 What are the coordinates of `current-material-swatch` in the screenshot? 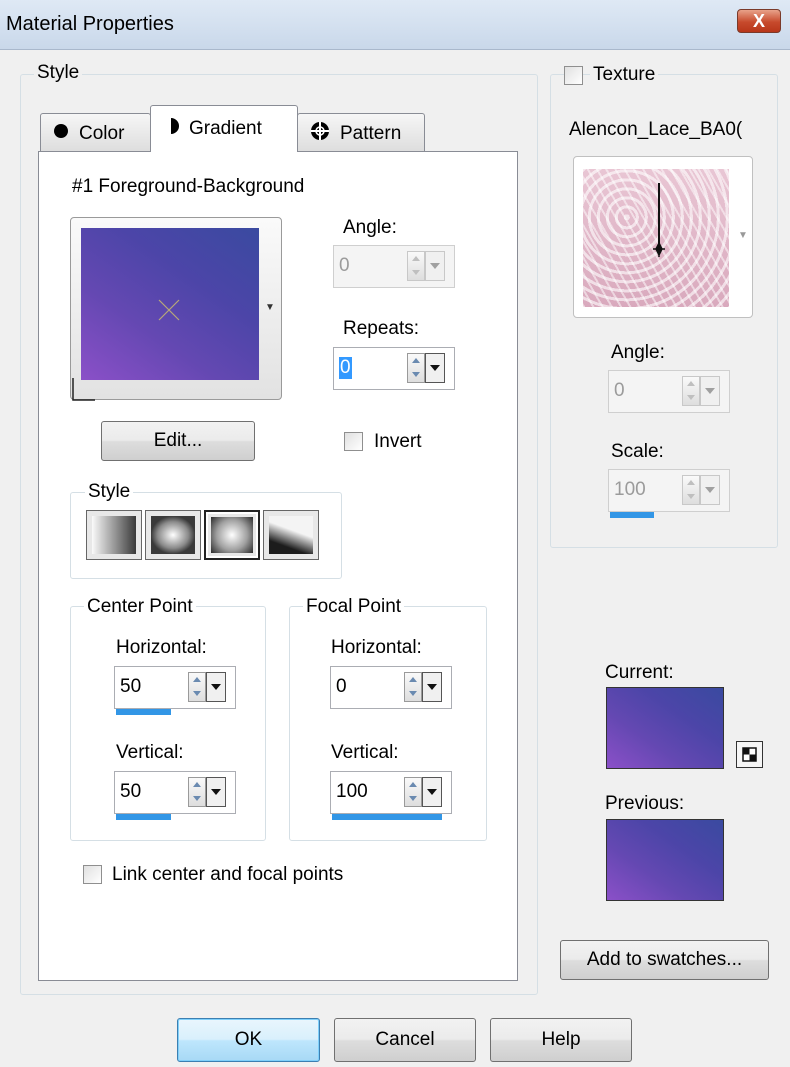 It's located at (665, 728).